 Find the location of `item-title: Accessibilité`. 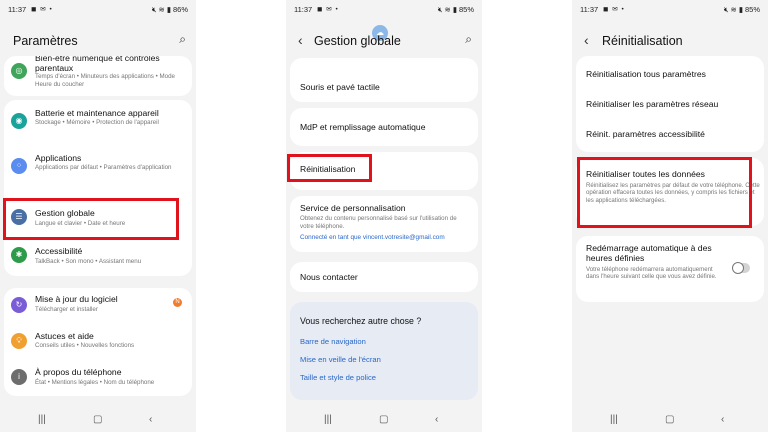

item-title: Accessibilité is located at coordinates (59, 251).